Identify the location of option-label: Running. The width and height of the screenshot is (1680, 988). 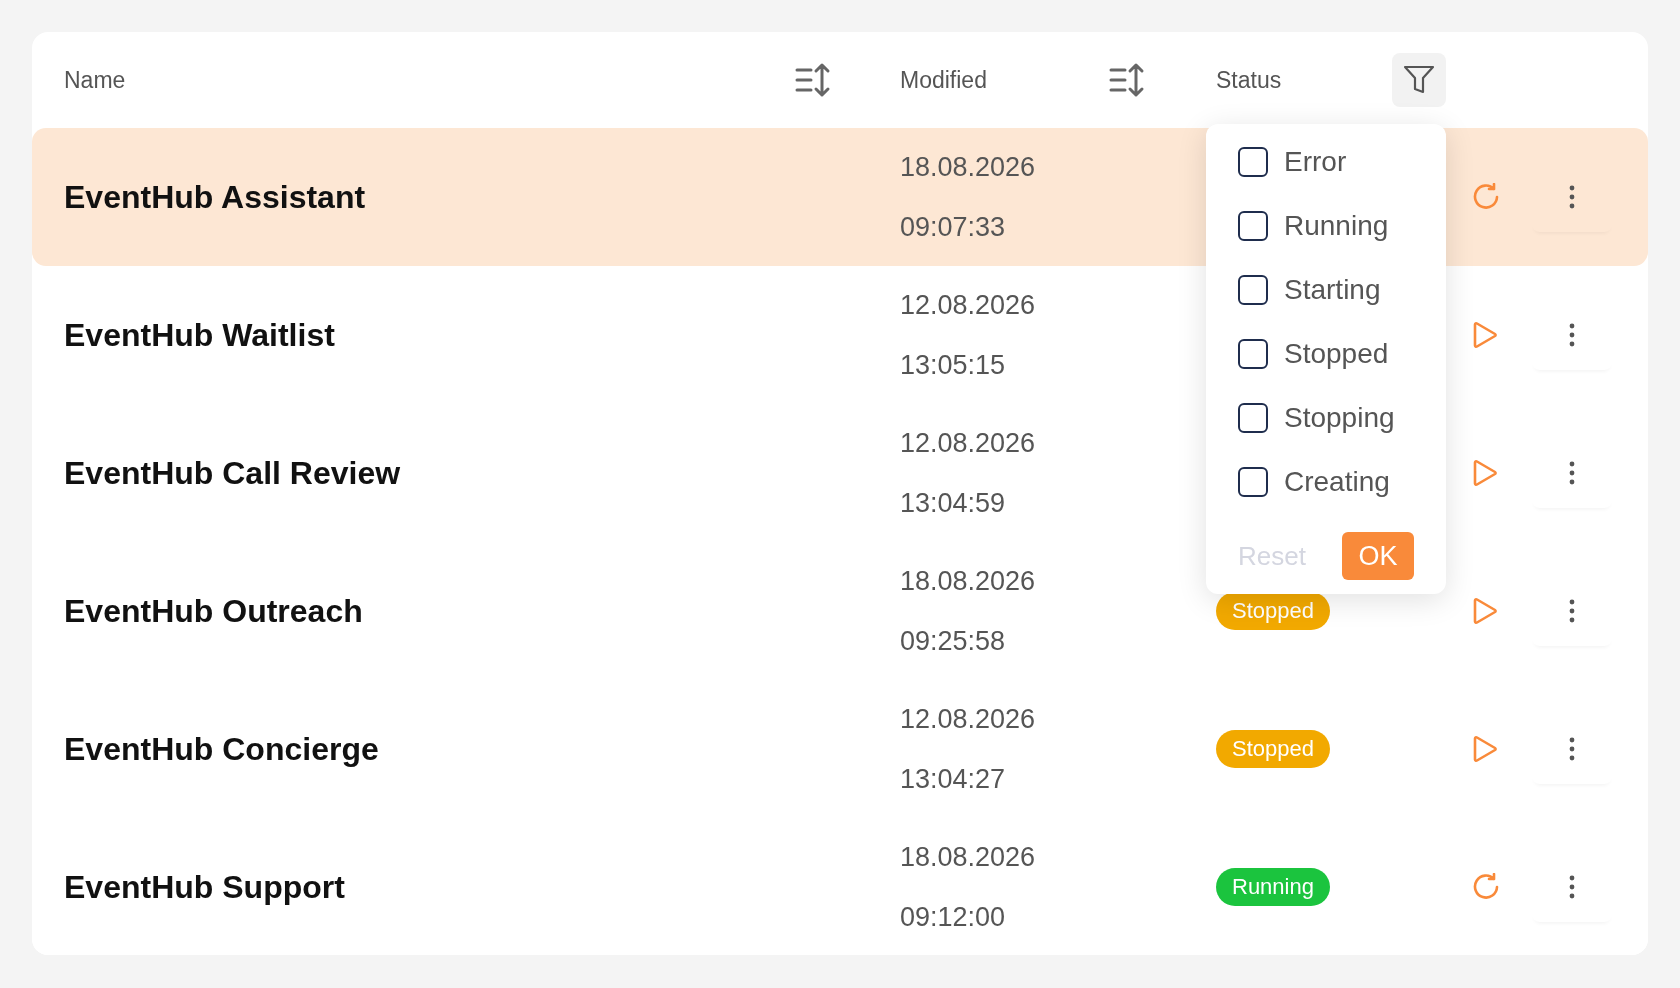
(1336, 226).